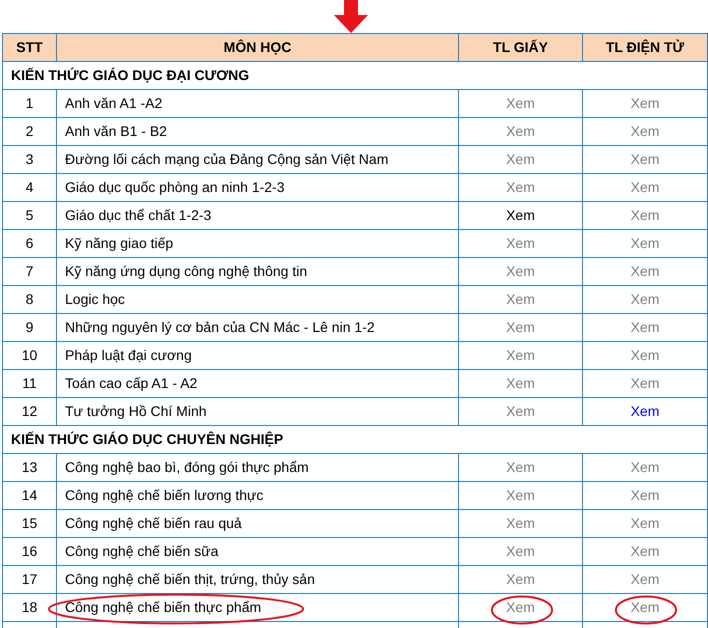 This screenshot has width=708, height=628. What do you see at coordinates (29, 132) in the screenshot?
I see `row-number: 2` at bounding box center [29, 132].